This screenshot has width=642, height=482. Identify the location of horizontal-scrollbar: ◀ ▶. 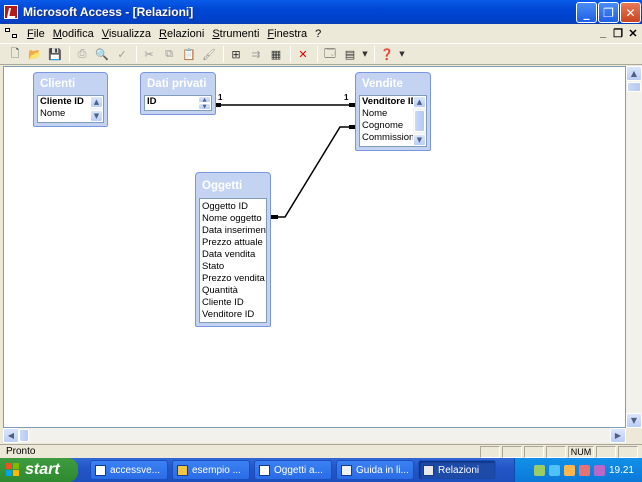
(314, 435).